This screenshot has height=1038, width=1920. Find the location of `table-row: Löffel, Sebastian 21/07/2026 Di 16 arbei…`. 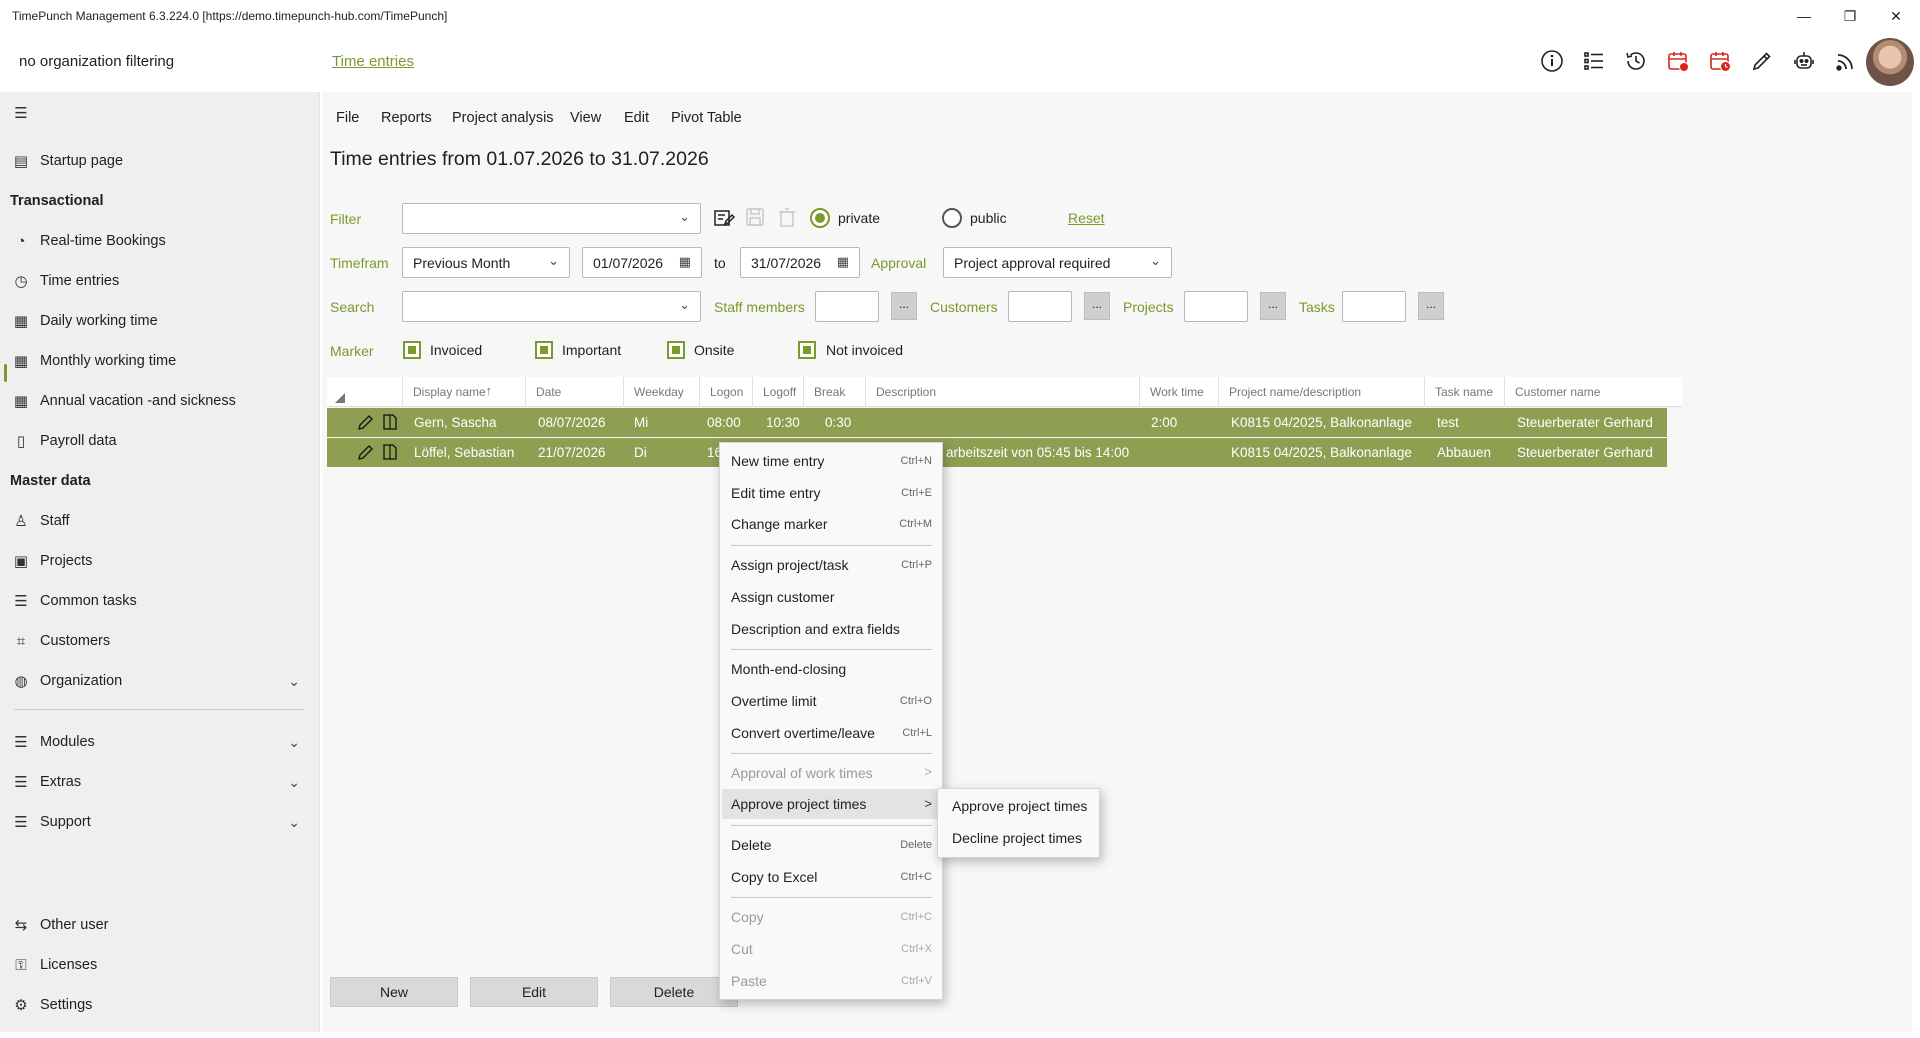

table-row: Löffel, Sebastian 21/07/2026 Di 16 arbei… is located at coordinates (997, 452).